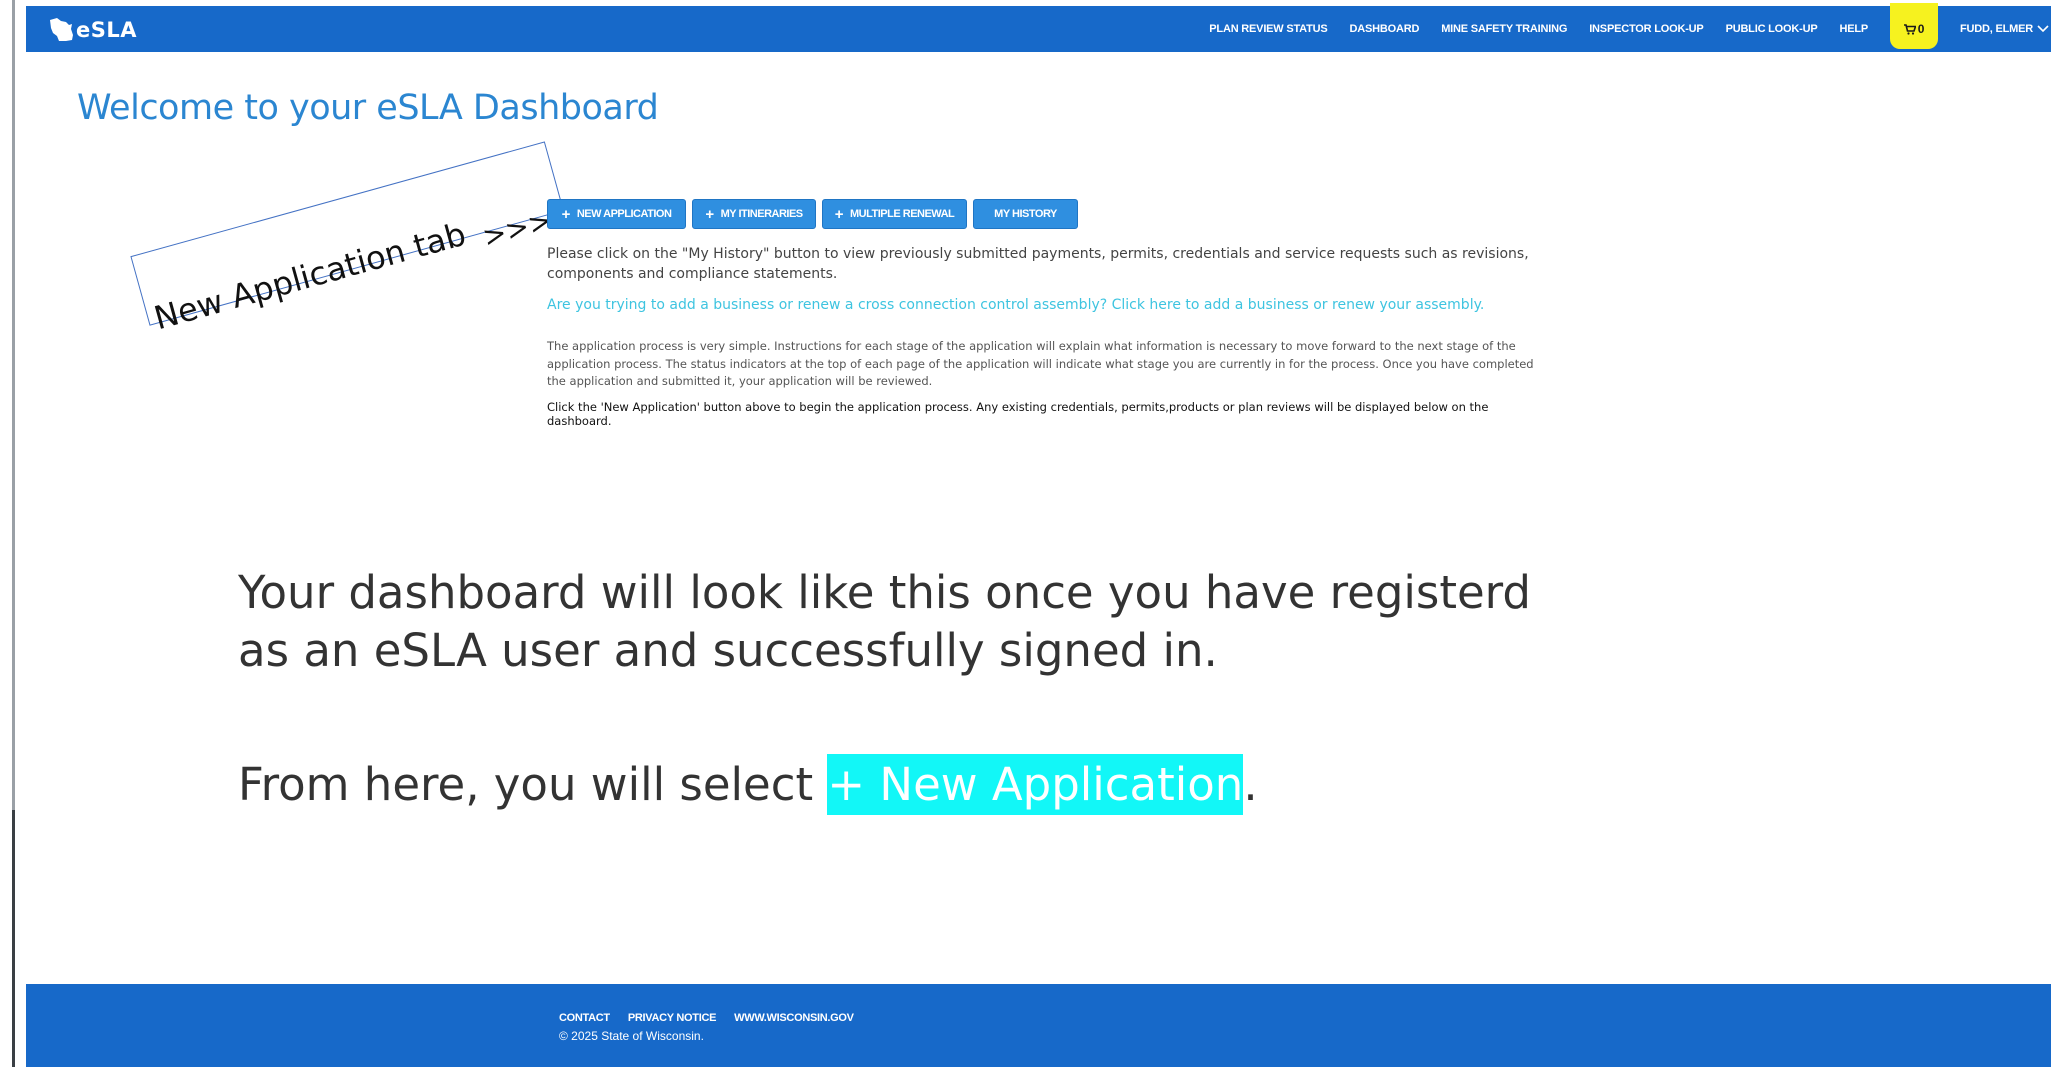  What do you see at coordinates (7, 533) in the screenshot?
I see `window-edge` at bounding box center [7, 533].